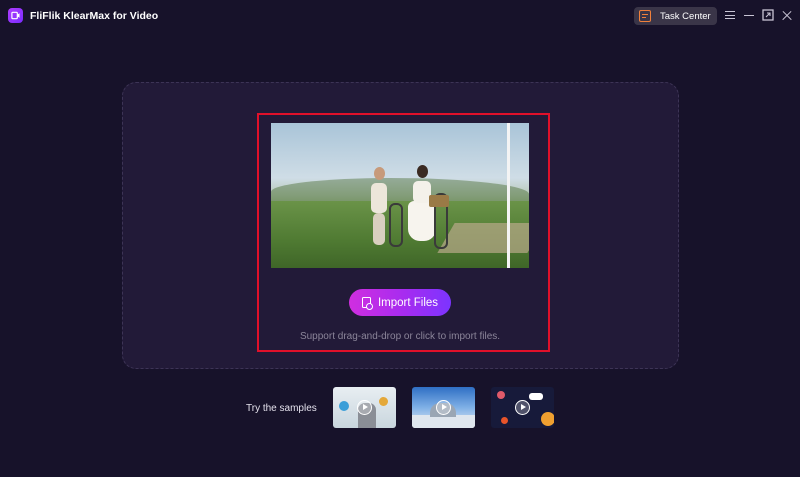 The image size is (800, 477). I want to click on task-center-label: Task Center, so click(685, 16).